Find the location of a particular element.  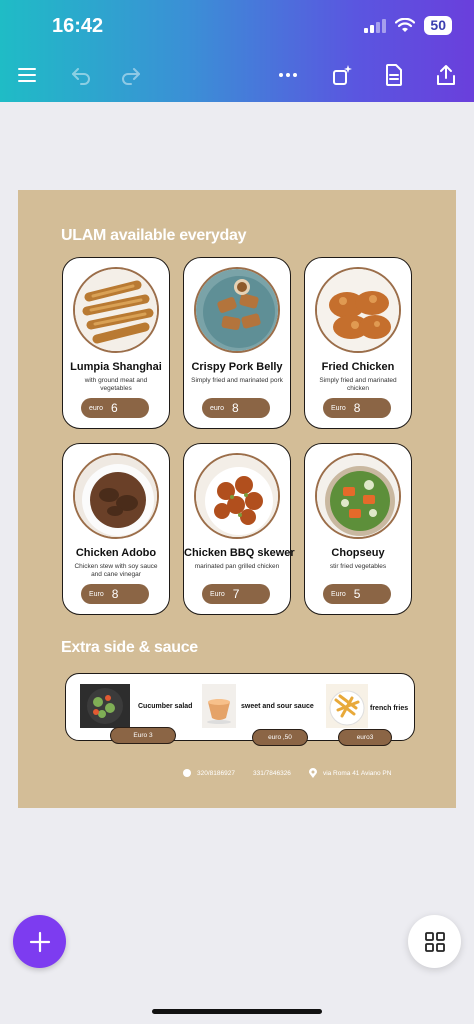

contact-phone-2: 331/7846326 is located at coordinates (271, 773).